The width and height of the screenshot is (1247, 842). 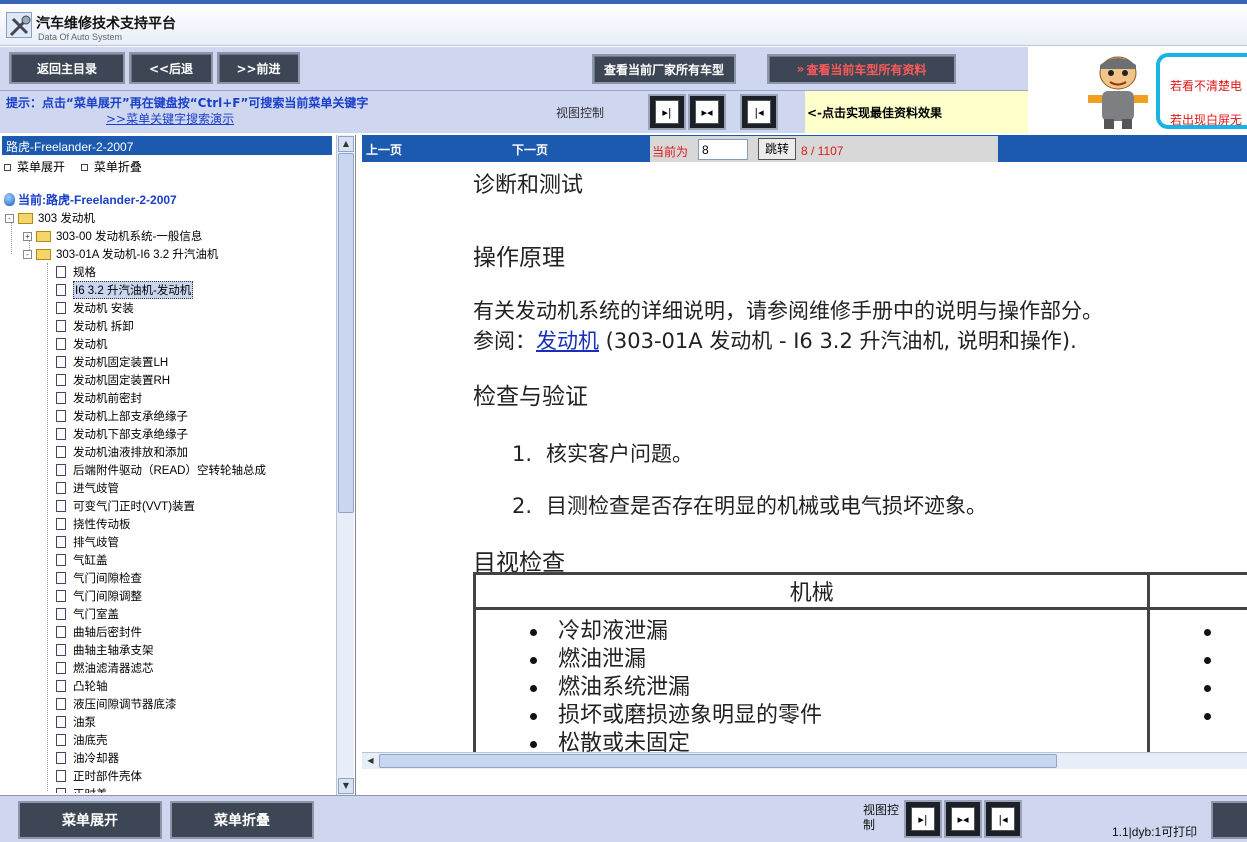 What do you see at coordinates (90, 561) in the screenshot?
I see `tree-item-label: 气缸盖` at bounding box center [90, 561].